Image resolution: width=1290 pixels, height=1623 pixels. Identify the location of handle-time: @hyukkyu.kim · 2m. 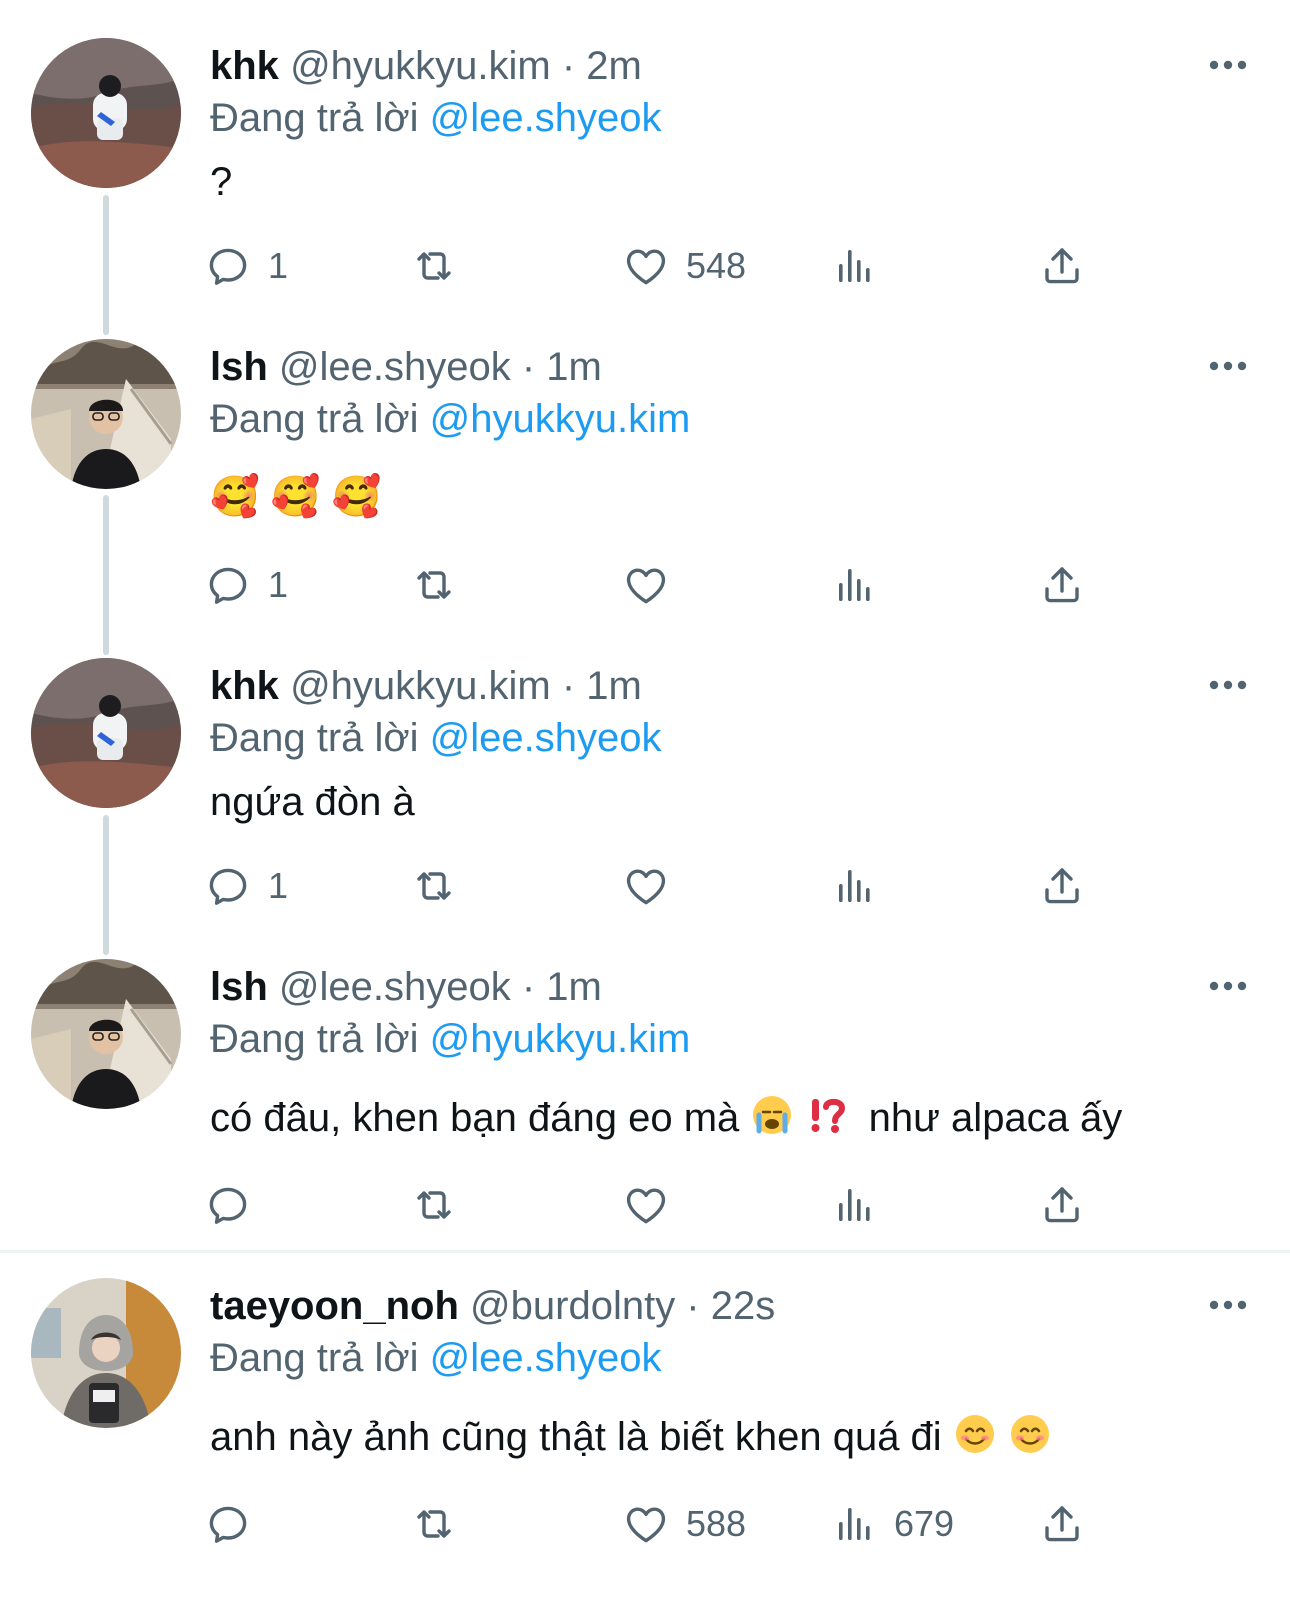
(466, 66).